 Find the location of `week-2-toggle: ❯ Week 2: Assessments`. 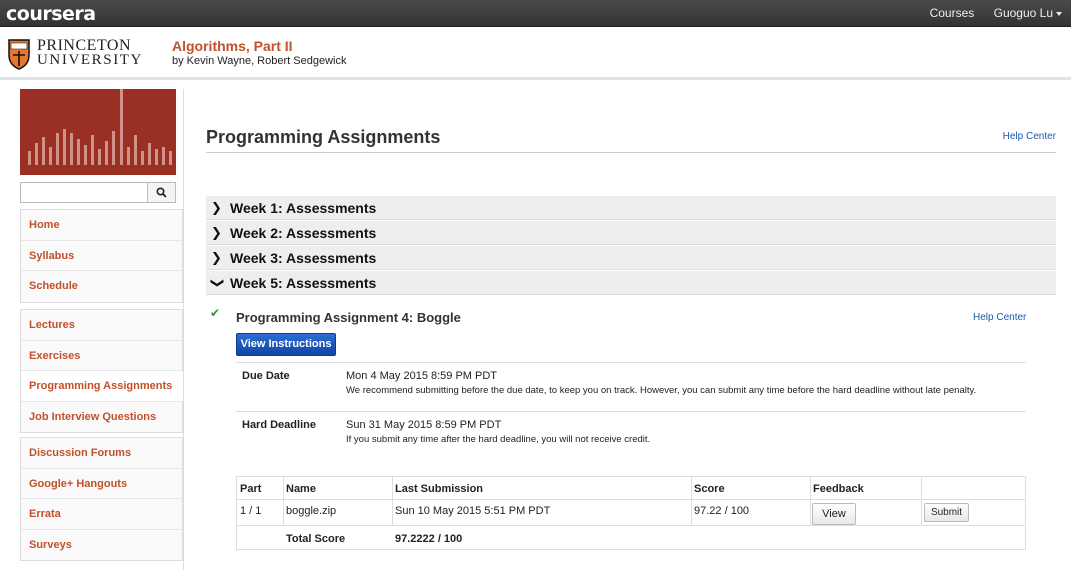

week-2-toggle: ❯ Week 2: Assessments is located at coordinates (631, 233).